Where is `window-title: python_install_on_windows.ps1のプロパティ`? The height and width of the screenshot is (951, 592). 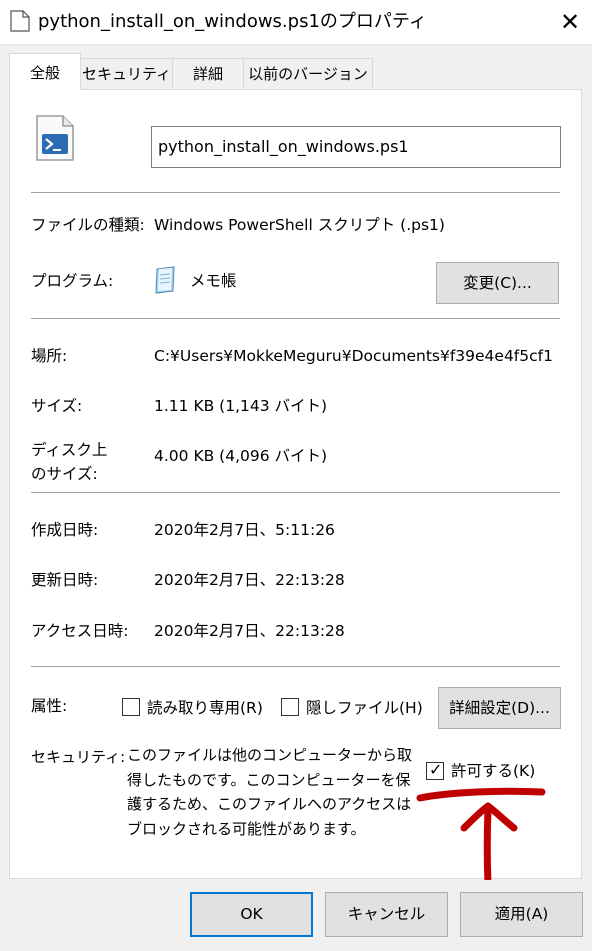 window-title: python_install_on_windows.ps1のプロパティ is located at coordinates (232, 21).